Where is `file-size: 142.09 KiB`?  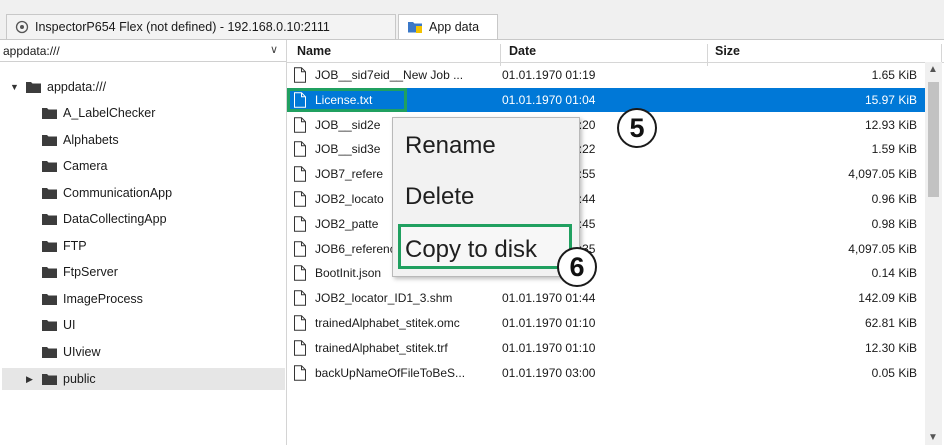
file-size: 142.09 KiB is located at coordinates (887, 298).